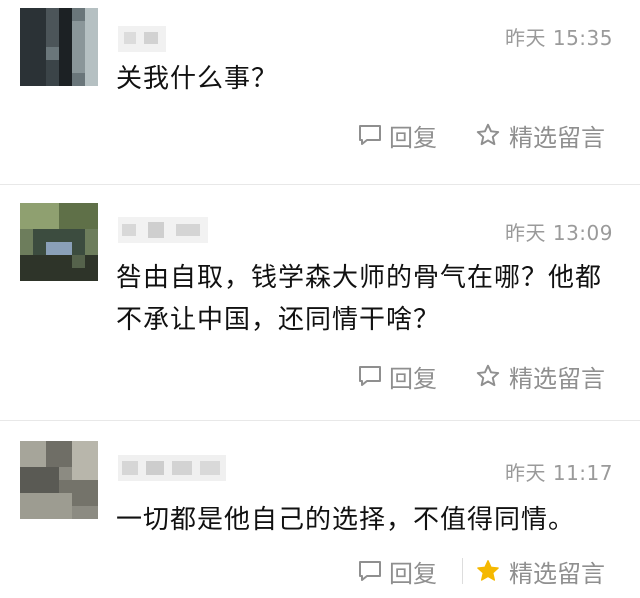 Image resolution: width=640 pixels, height=598 pixels. I want to click on comment-text: 一切都是他自己的选择，不值得同情。, so click(346, 520).